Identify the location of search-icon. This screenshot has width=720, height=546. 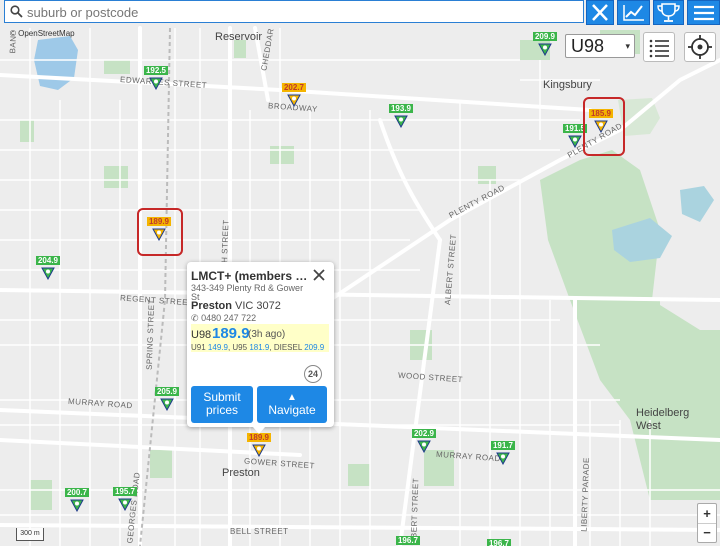
(16, 11).